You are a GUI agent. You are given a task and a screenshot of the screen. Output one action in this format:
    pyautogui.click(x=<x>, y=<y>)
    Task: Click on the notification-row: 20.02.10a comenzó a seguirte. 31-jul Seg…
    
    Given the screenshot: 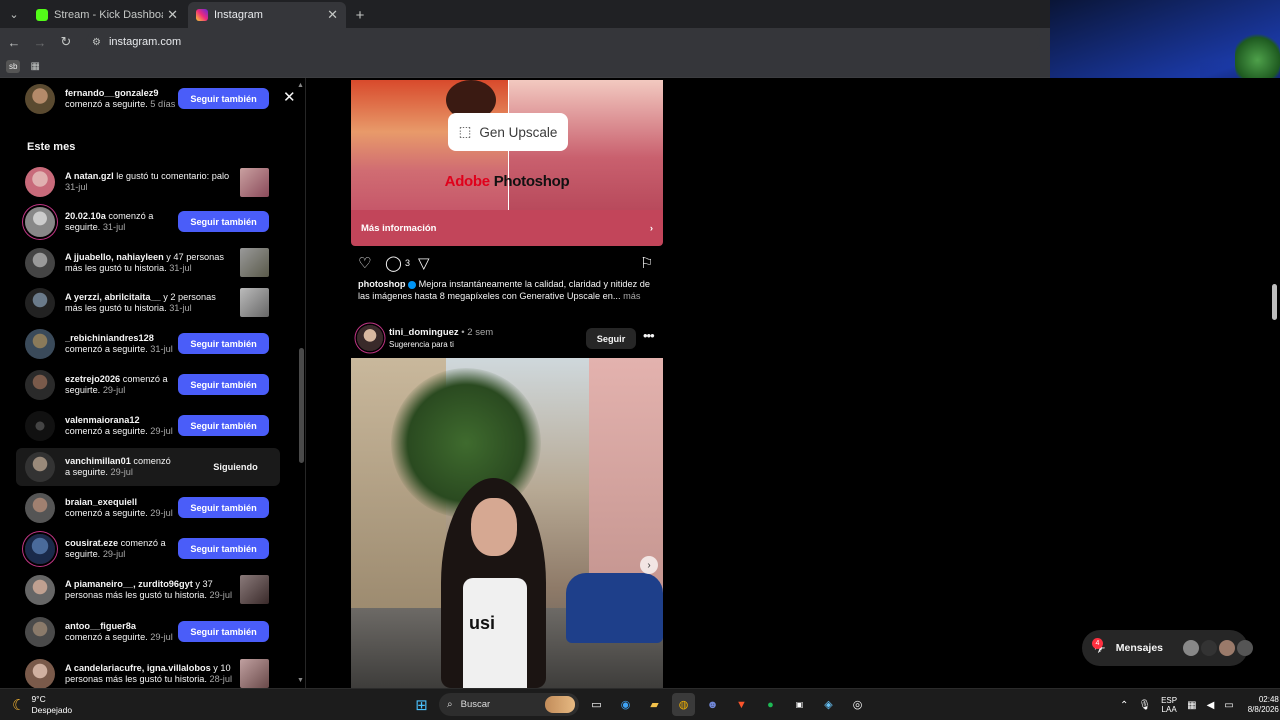 What is the action you would take?
    pyautogui.click(x=148, y=222)
    